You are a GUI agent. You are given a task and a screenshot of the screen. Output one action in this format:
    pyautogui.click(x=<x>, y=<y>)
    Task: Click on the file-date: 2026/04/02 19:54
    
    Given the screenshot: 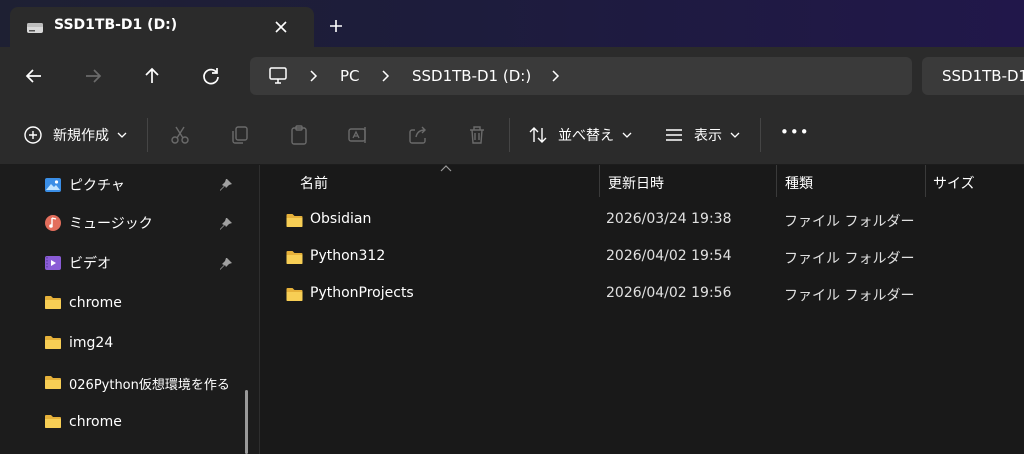 What is the action you would take?
    pyautogui.click(x=669, y=256)
    